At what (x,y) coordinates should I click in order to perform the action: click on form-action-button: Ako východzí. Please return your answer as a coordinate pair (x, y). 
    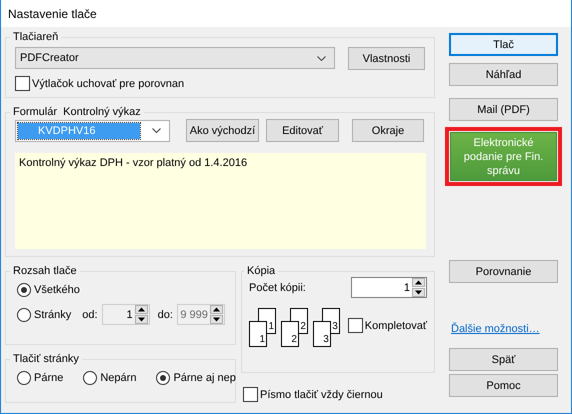
    Looking at the image, I should click on (222, 130).